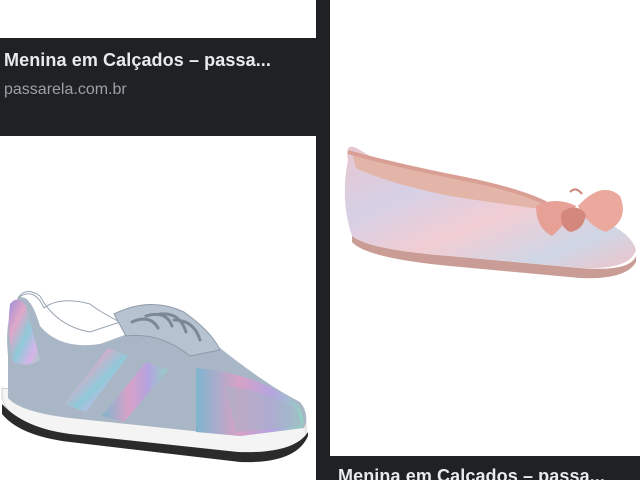 This screenshot has height=480, width=640. Describe the element at coordinates (158, 19) in the screenshot. I see `result-image-cropped` at that location.